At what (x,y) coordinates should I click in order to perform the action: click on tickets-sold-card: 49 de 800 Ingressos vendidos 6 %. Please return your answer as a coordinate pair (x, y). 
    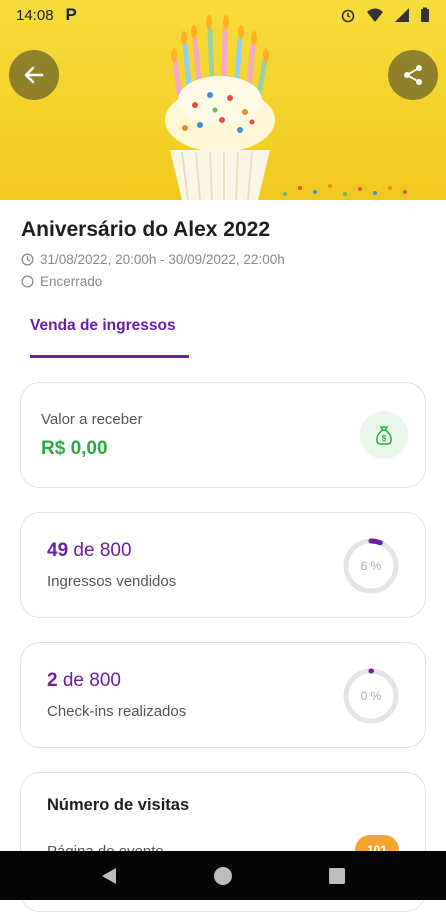
    Looking at the image, I should click on (223, 565).